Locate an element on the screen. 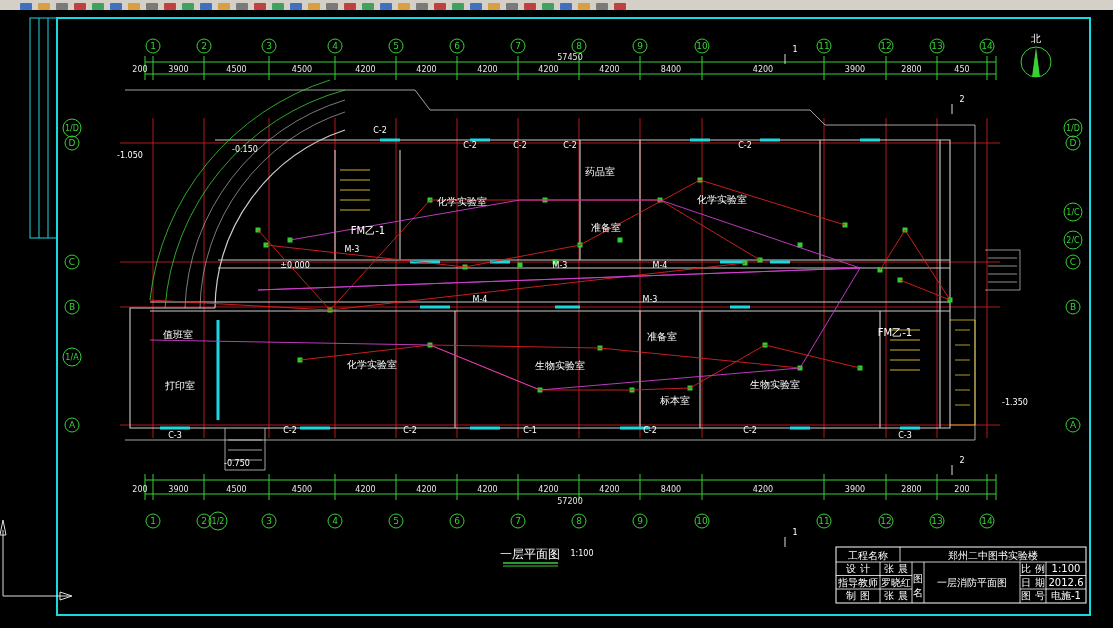 The height and width of the screenshot is (628, 1113). dimension-text: 57200 is located at coordinates (570, 501).